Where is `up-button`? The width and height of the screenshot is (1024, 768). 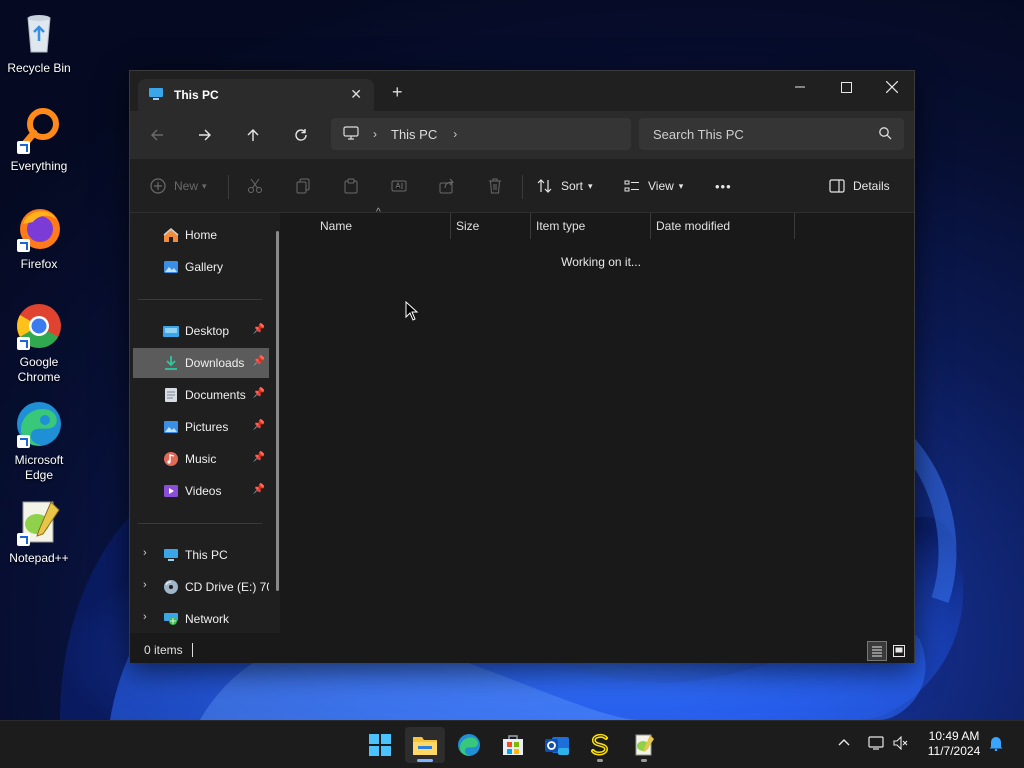
up-button is located at coordinates (253, 135).